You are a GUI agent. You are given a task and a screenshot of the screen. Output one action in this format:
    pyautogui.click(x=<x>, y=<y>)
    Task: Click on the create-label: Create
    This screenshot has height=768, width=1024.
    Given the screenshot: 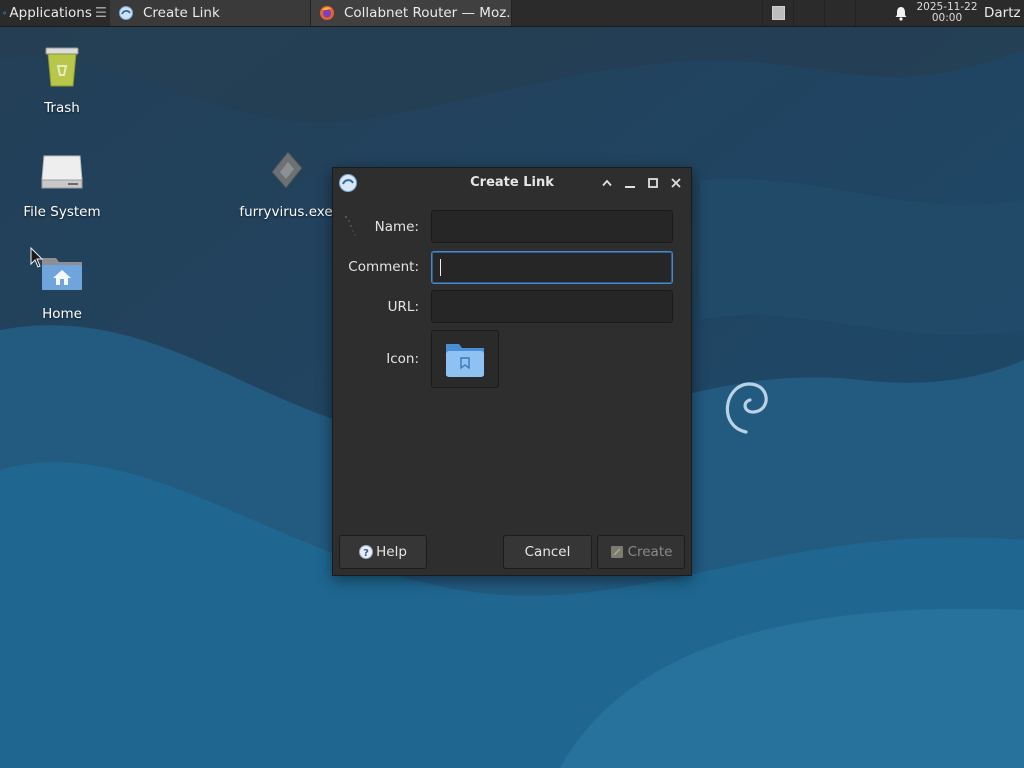 What is the action you would take?
    pyautogui.click(x=650, y=552)
    